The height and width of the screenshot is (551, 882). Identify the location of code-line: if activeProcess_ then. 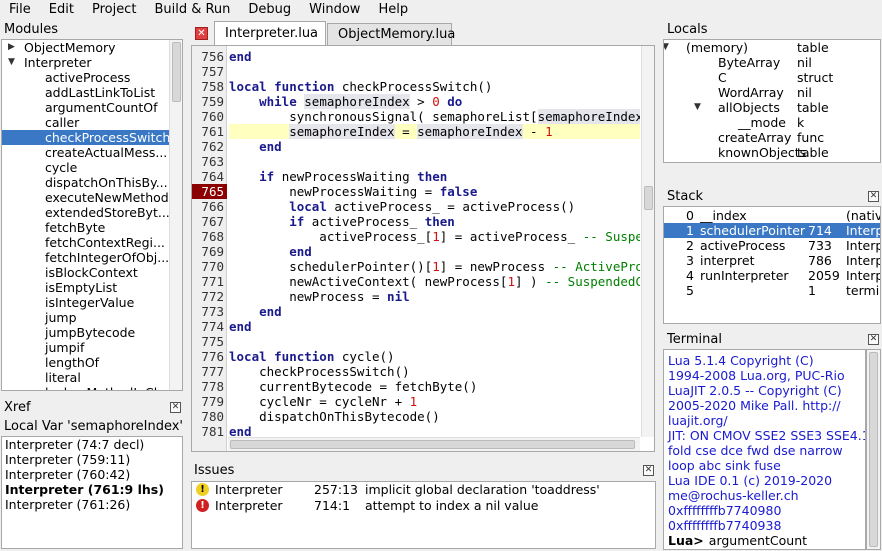
(434, 221).